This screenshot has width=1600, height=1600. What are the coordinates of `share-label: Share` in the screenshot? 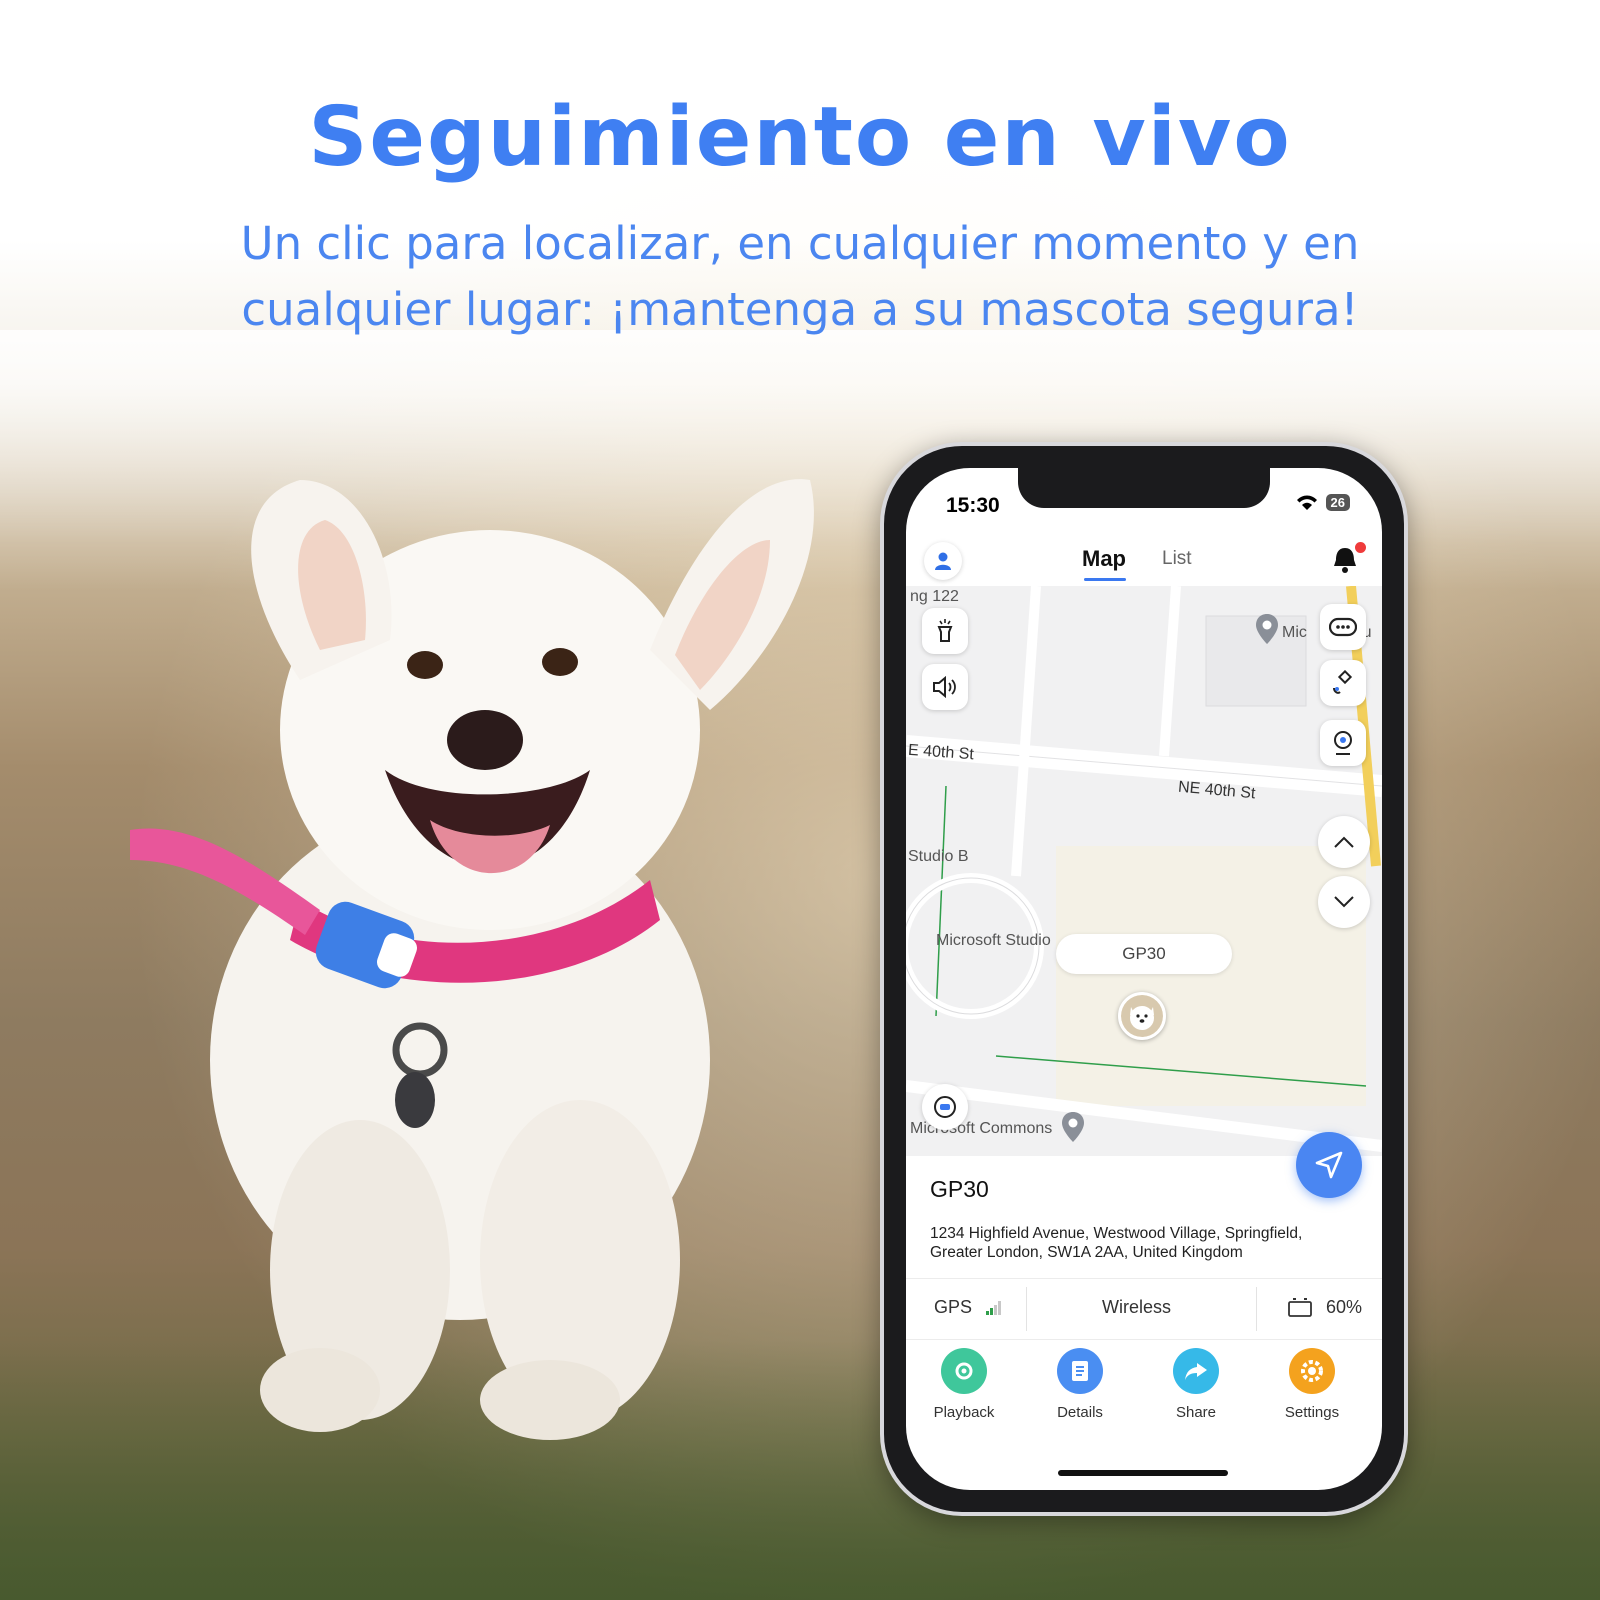 It's located at (1196, 1412).